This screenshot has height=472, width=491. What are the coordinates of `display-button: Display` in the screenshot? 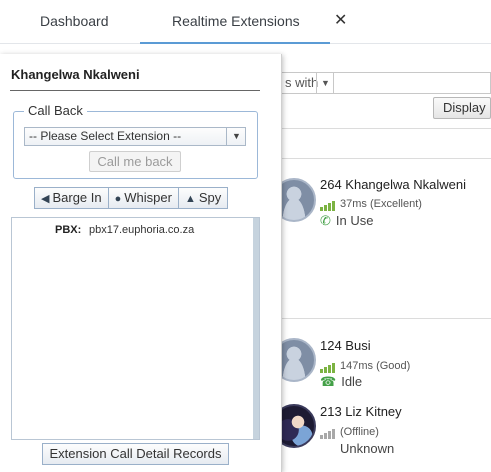 It's located at (462, 108).